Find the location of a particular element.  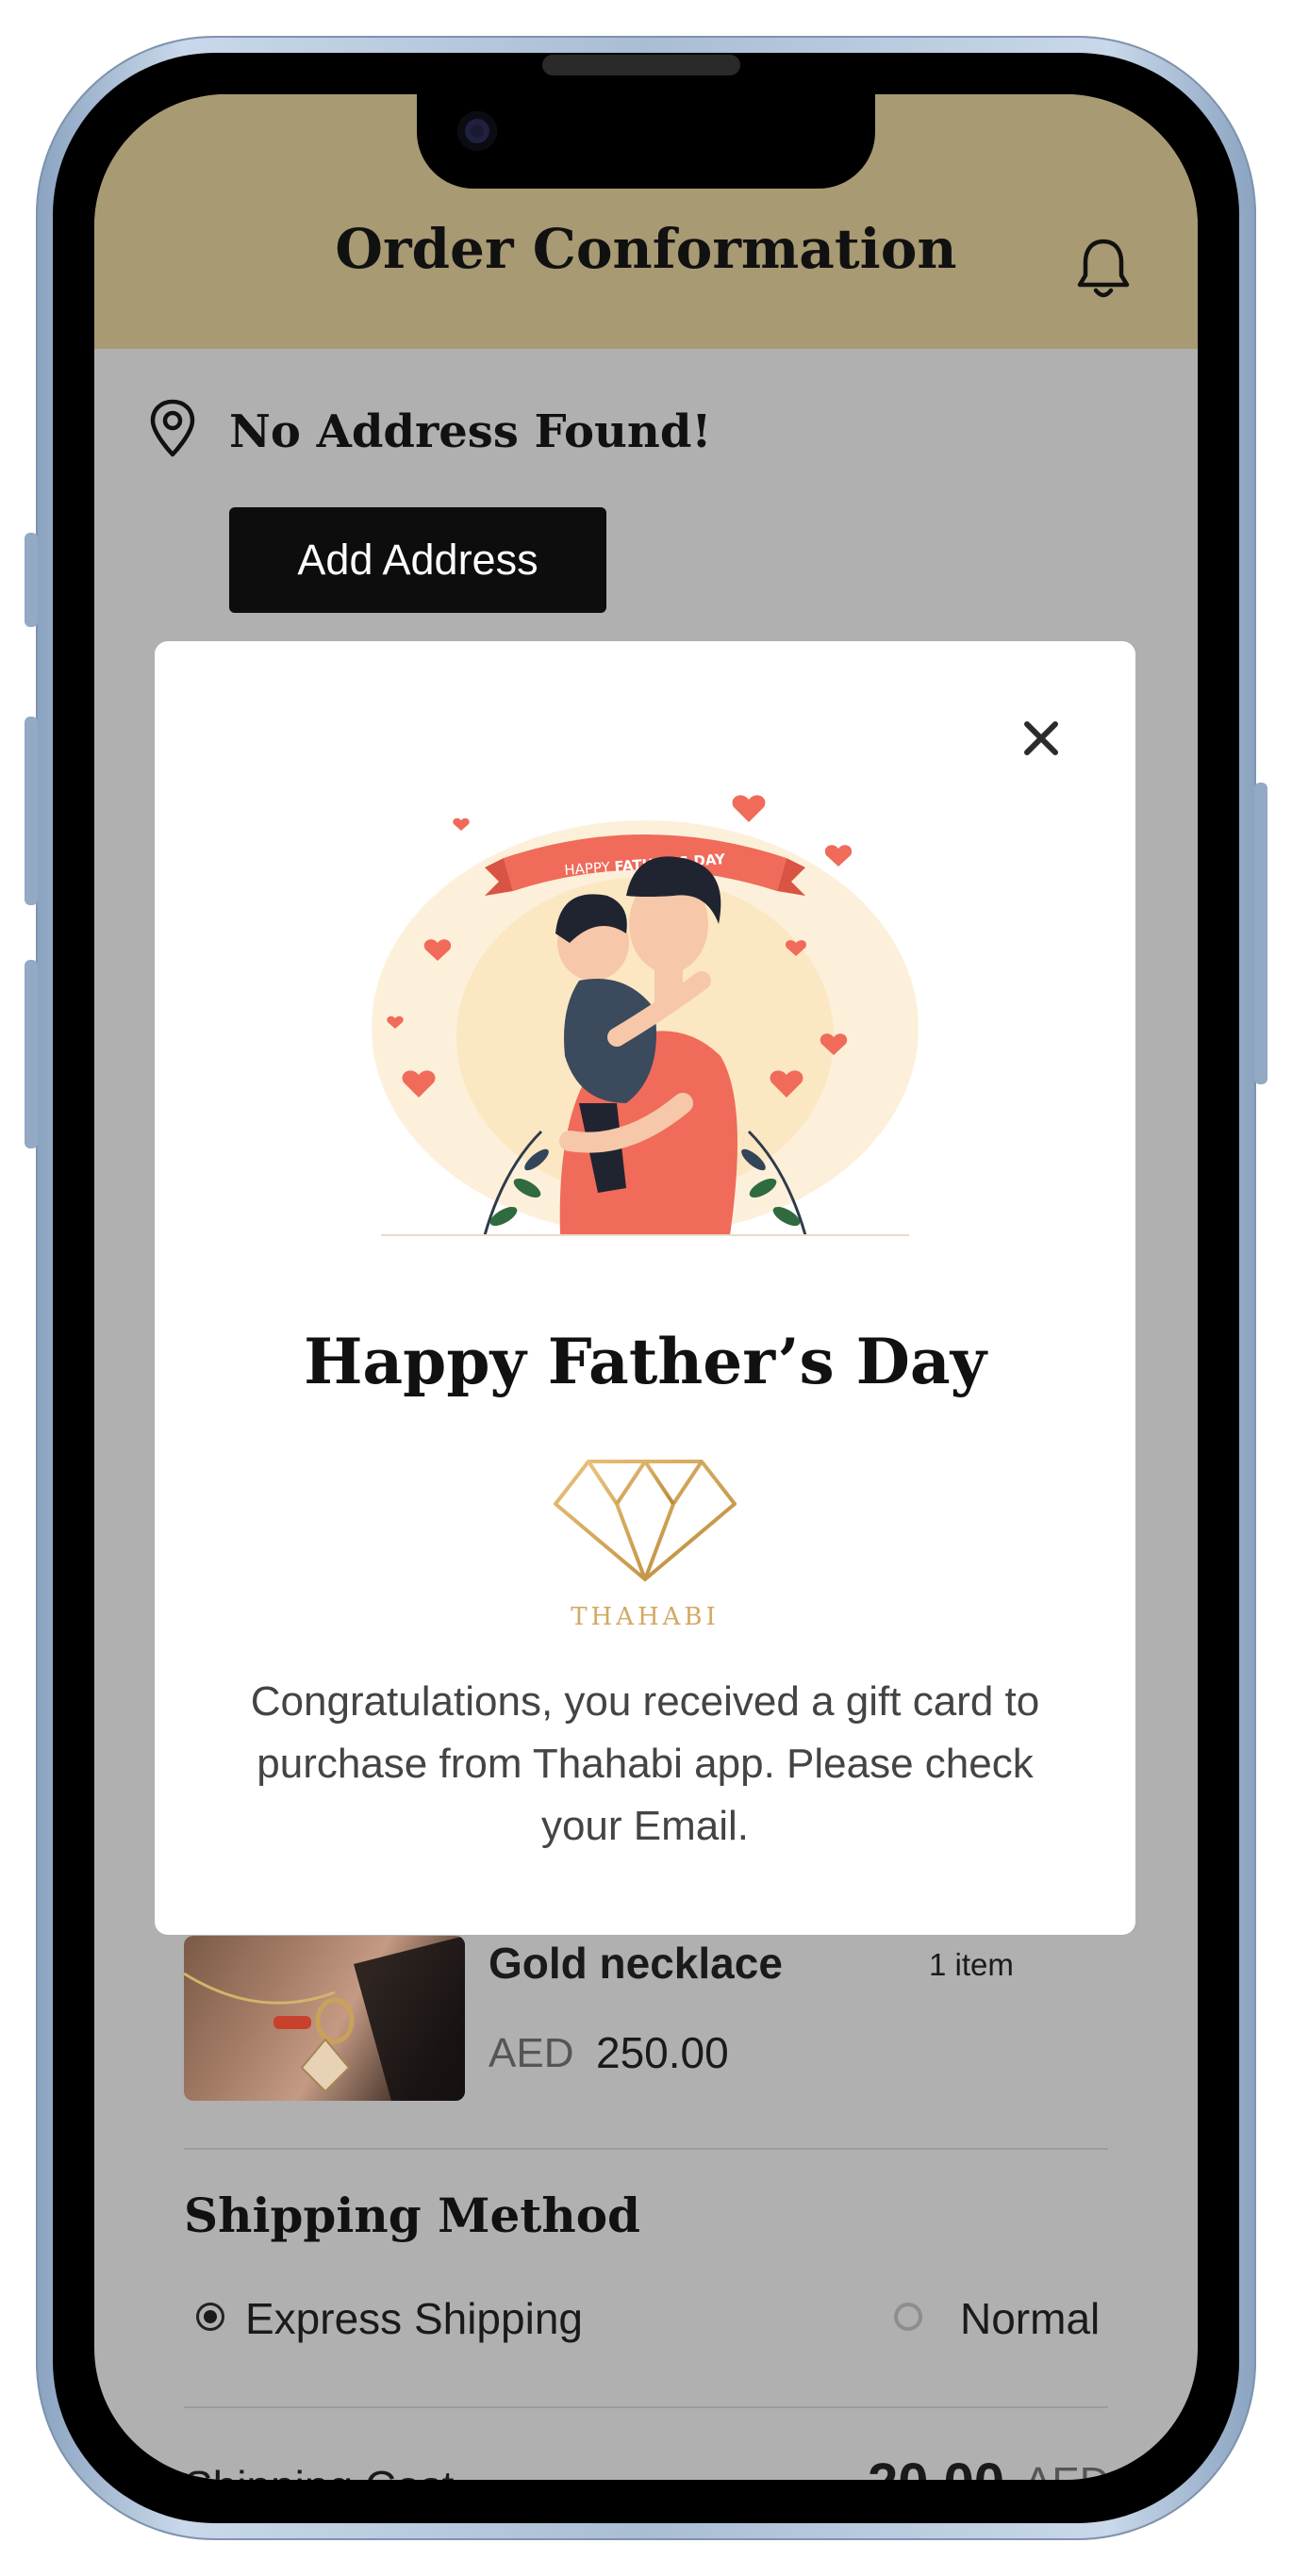

earpiece-speaker is located at coordinates (641, 65).